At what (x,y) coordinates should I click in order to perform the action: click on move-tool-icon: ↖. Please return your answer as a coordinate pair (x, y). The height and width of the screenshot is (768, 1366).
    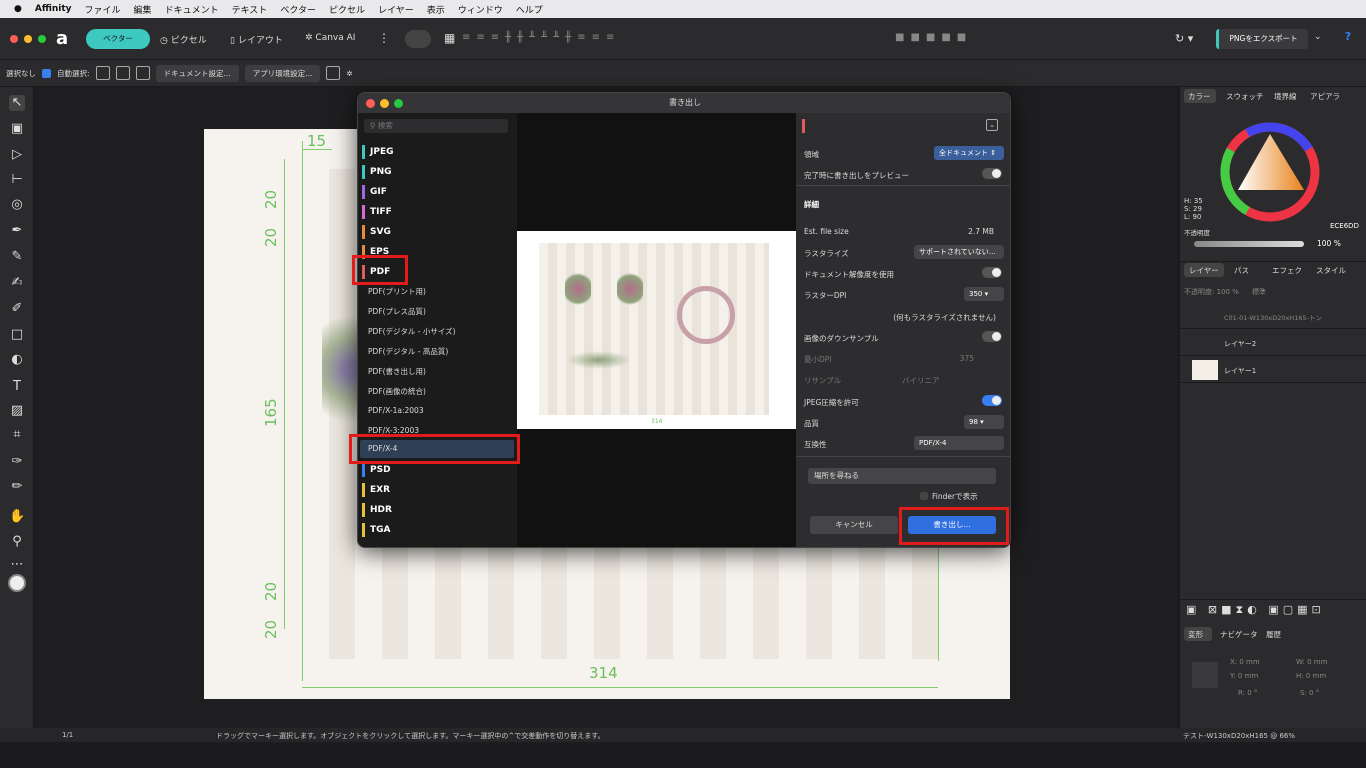
    Looking at the image, I should click on (17, 103).